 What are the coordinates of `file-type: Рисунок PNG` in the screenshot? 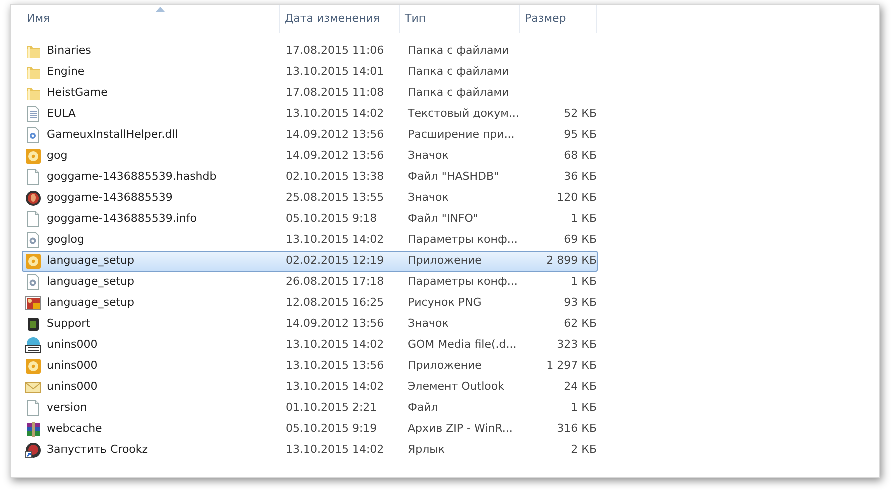 It's located at (445, 303).